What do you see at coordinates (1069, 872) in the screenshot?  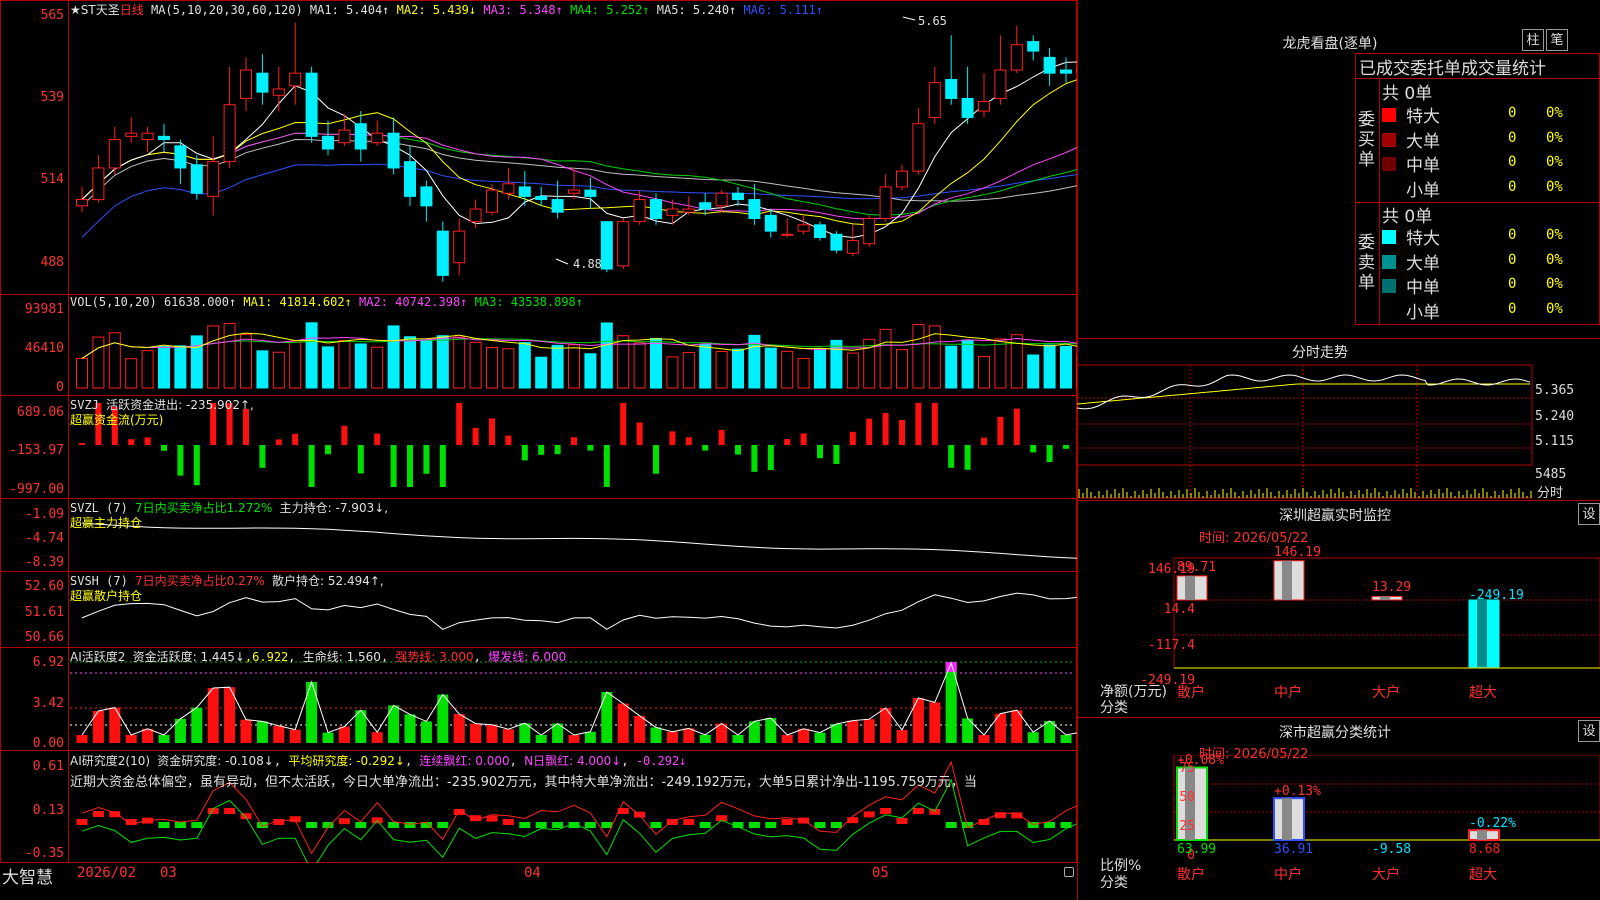 I see `lock-icon` at bounding box center [1069, 872].